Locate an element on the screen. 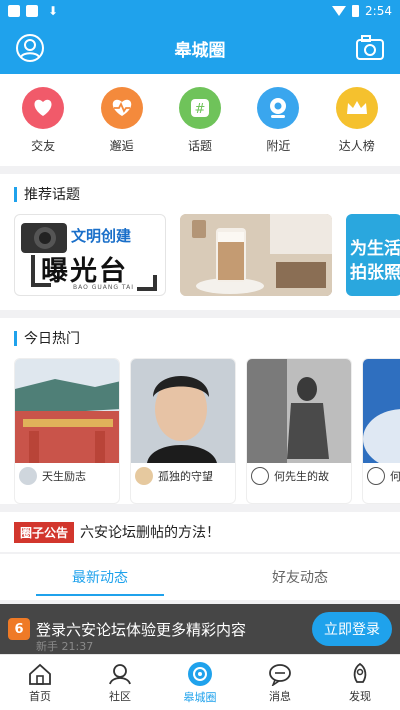 The width and height of the screenshot is (400, 710). hot-card: 孤独的守望 is located at coordinates (183, 431).